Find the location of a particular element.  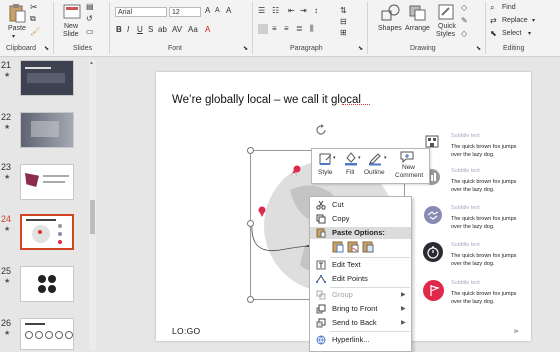

style-button: Style is located at coordinates (325, 172).